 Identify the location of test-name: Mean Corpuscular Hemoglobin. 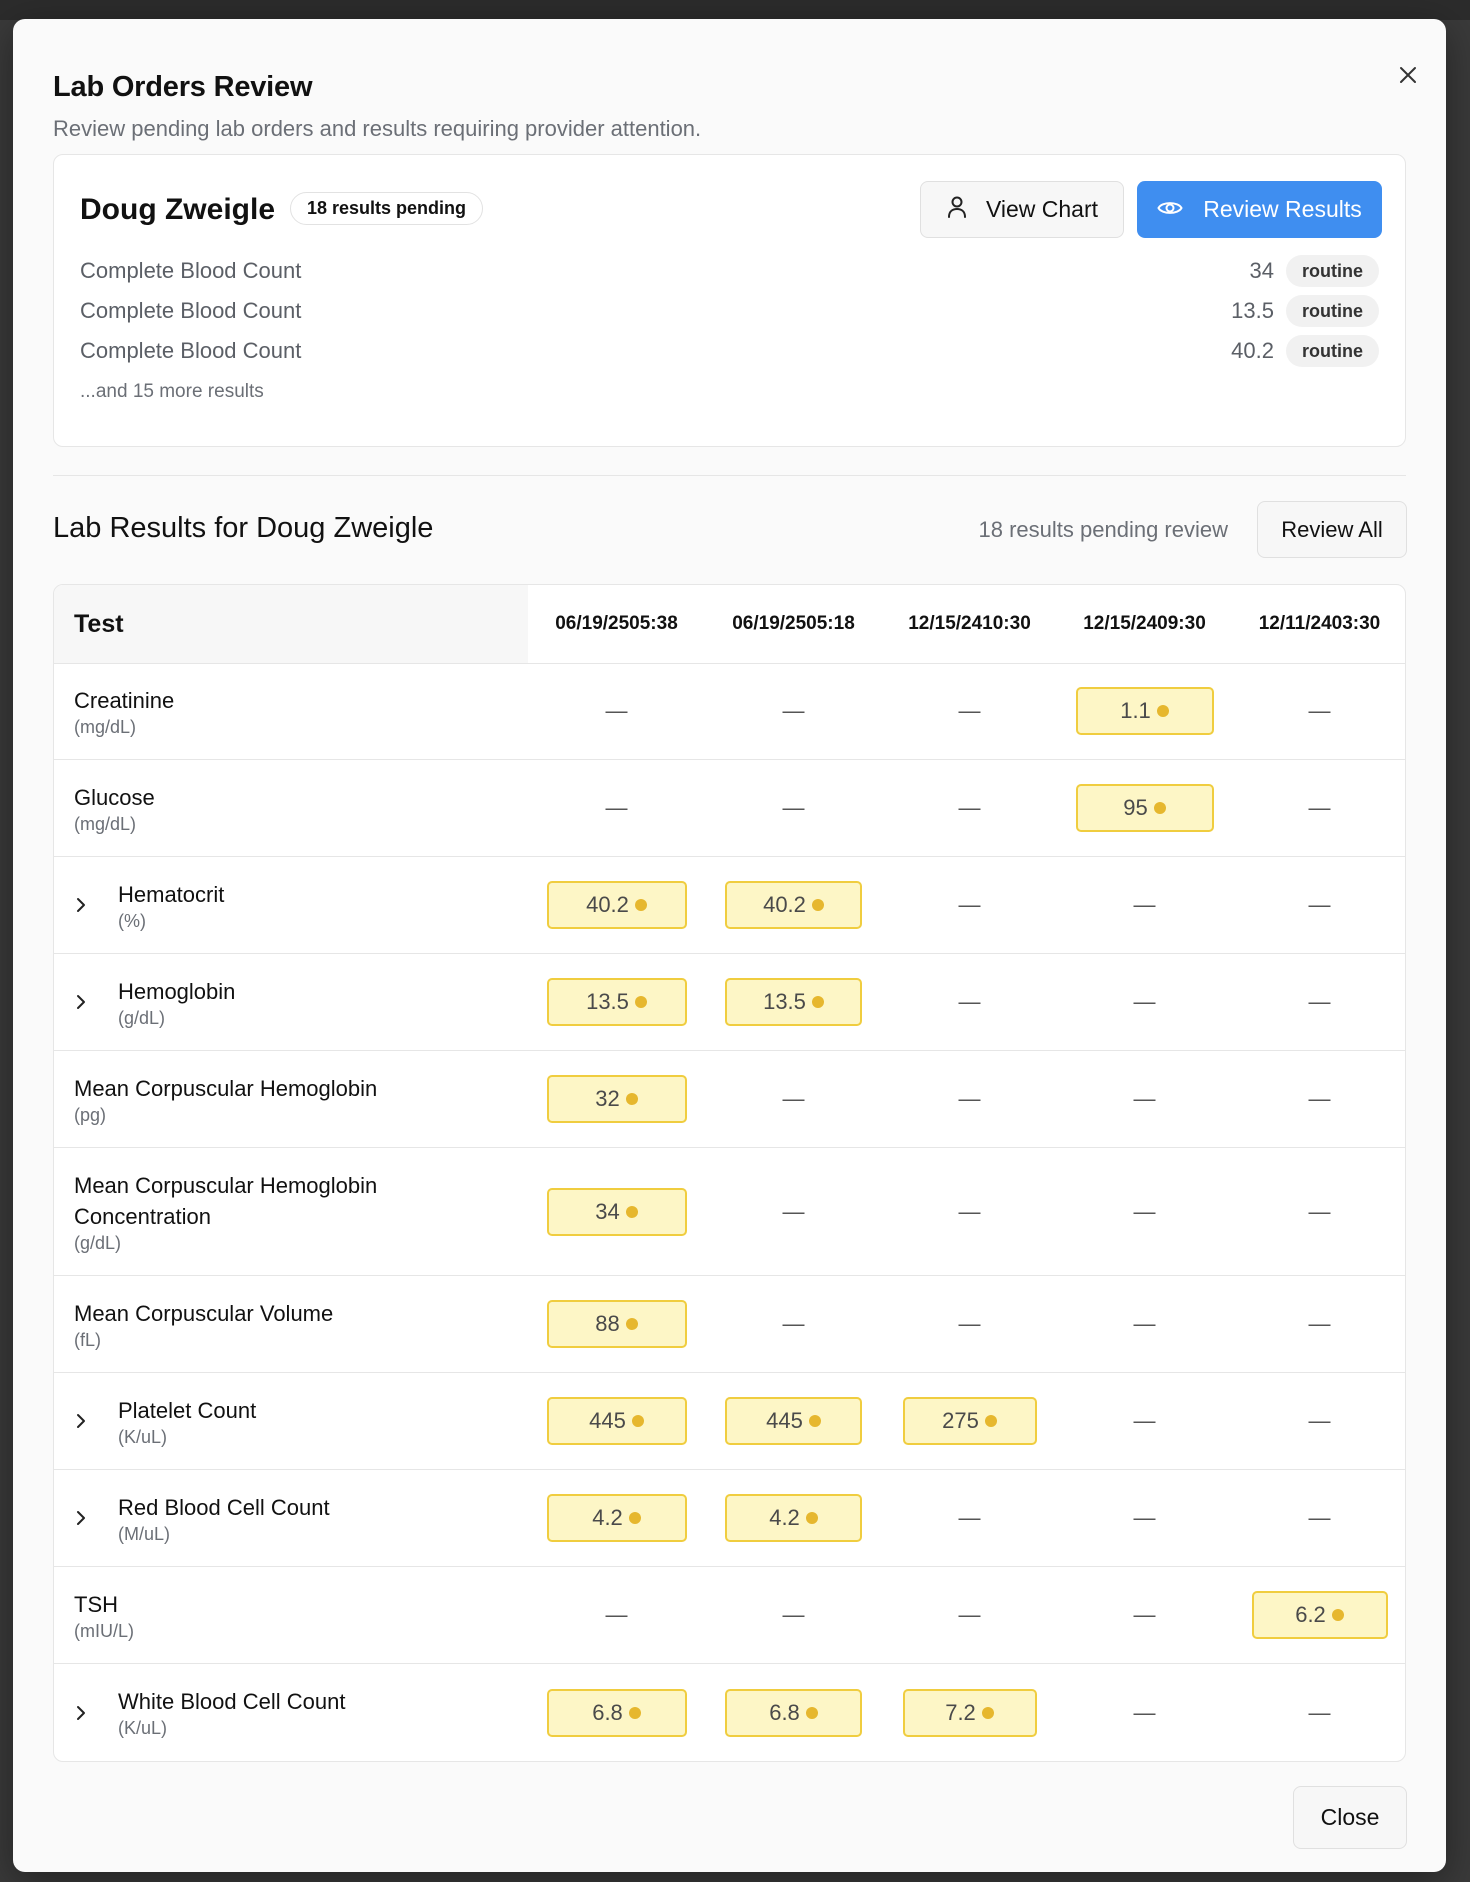
(226, 1088).